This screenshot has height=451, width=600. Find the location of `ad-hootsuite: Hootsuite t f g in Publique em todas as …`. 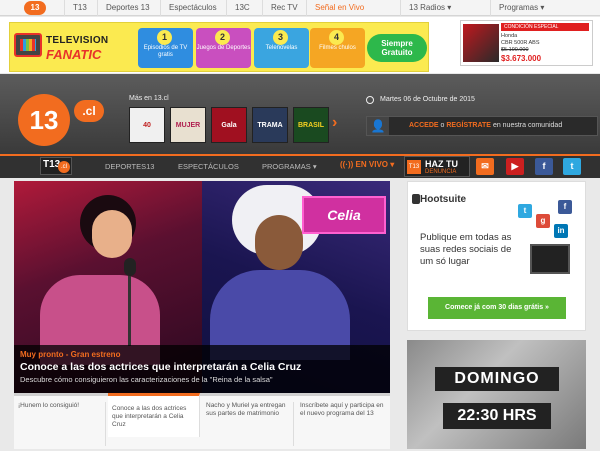

ad-hootsuite: Hootsuite t f g in Publique em todas as … is located at coordinates (496, 256).